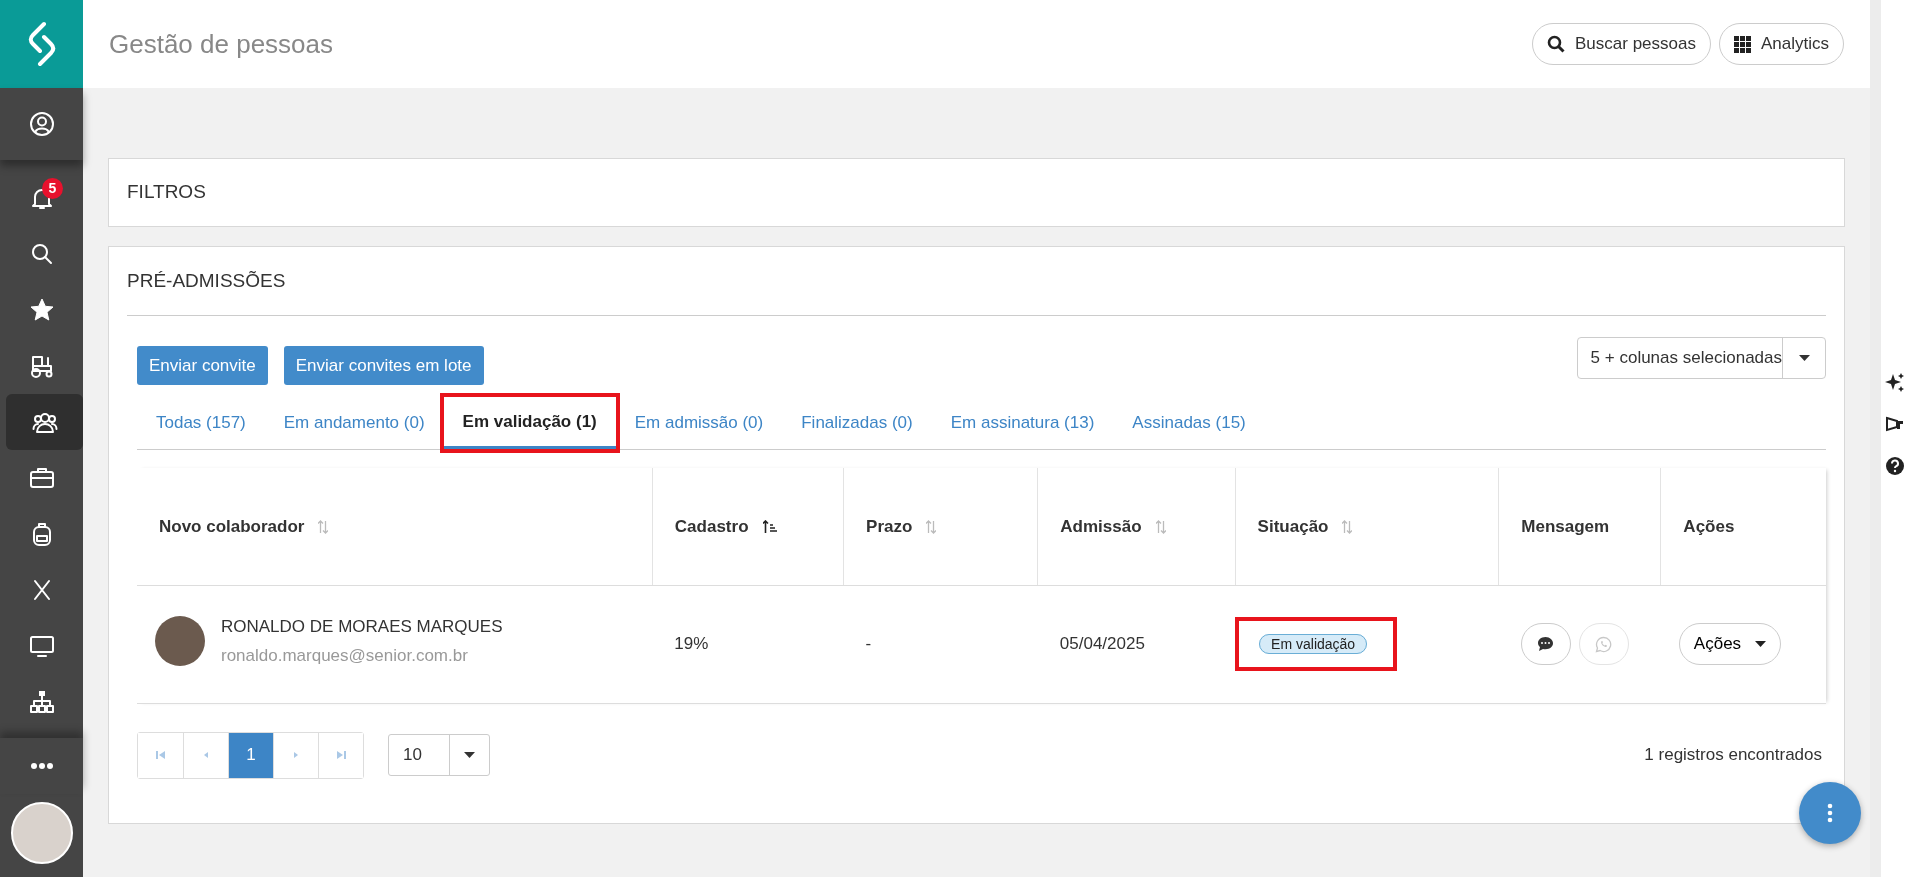 The image size is (1909, 877). Describe the element at coordinates (1102, 644) in the screenshot. I see `table-cell: 05/04/2025` at that location.